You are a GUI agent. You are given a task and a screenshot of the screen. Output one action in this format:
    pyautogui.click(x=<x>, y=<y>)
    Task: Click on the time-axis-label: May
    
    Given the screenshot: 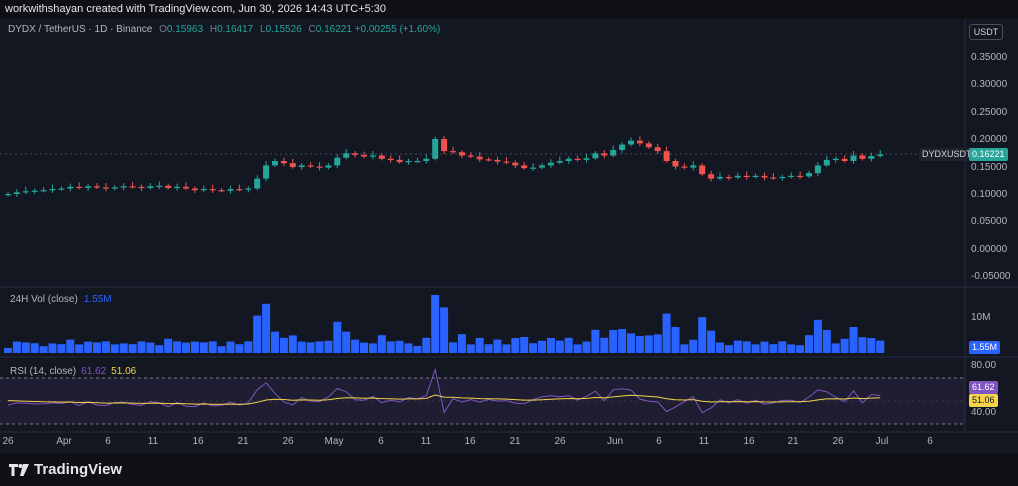 What is the action you would take?
    pyautogui.click(x=334, y=441)
    